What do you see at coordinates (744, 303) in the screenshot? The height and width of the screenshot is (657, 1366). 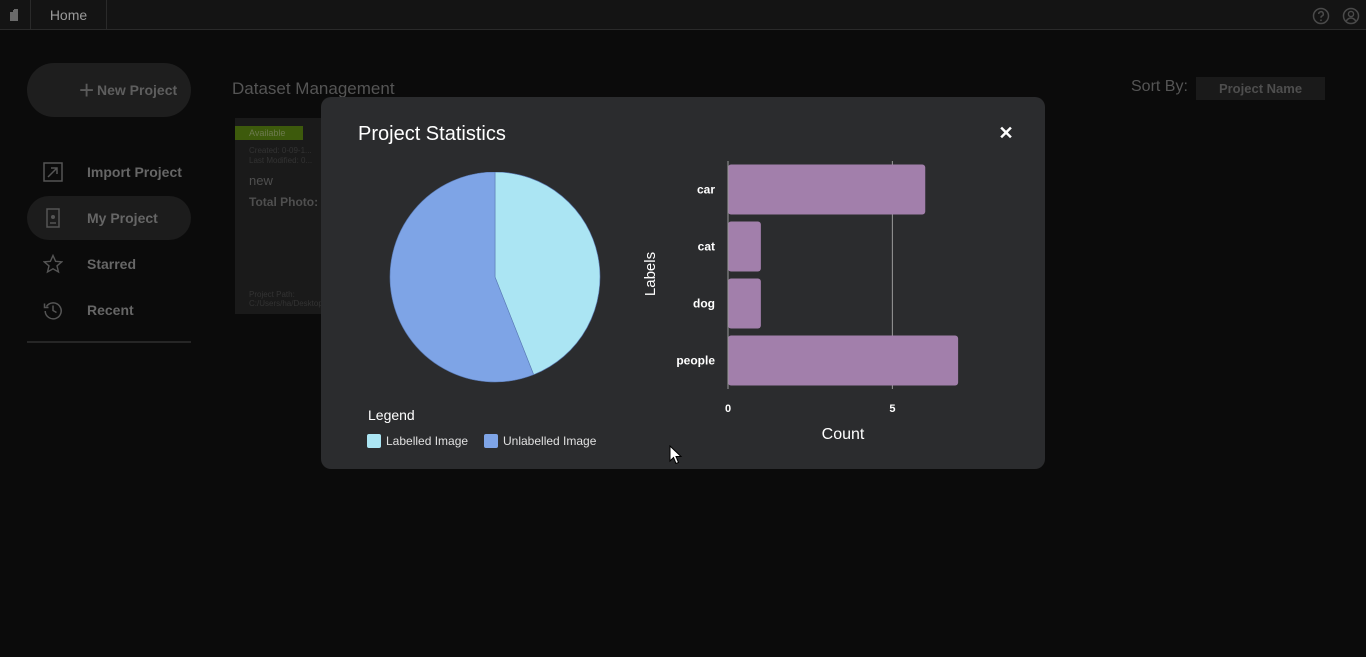 I see `bar-dog` at bounding box center [744, 303].